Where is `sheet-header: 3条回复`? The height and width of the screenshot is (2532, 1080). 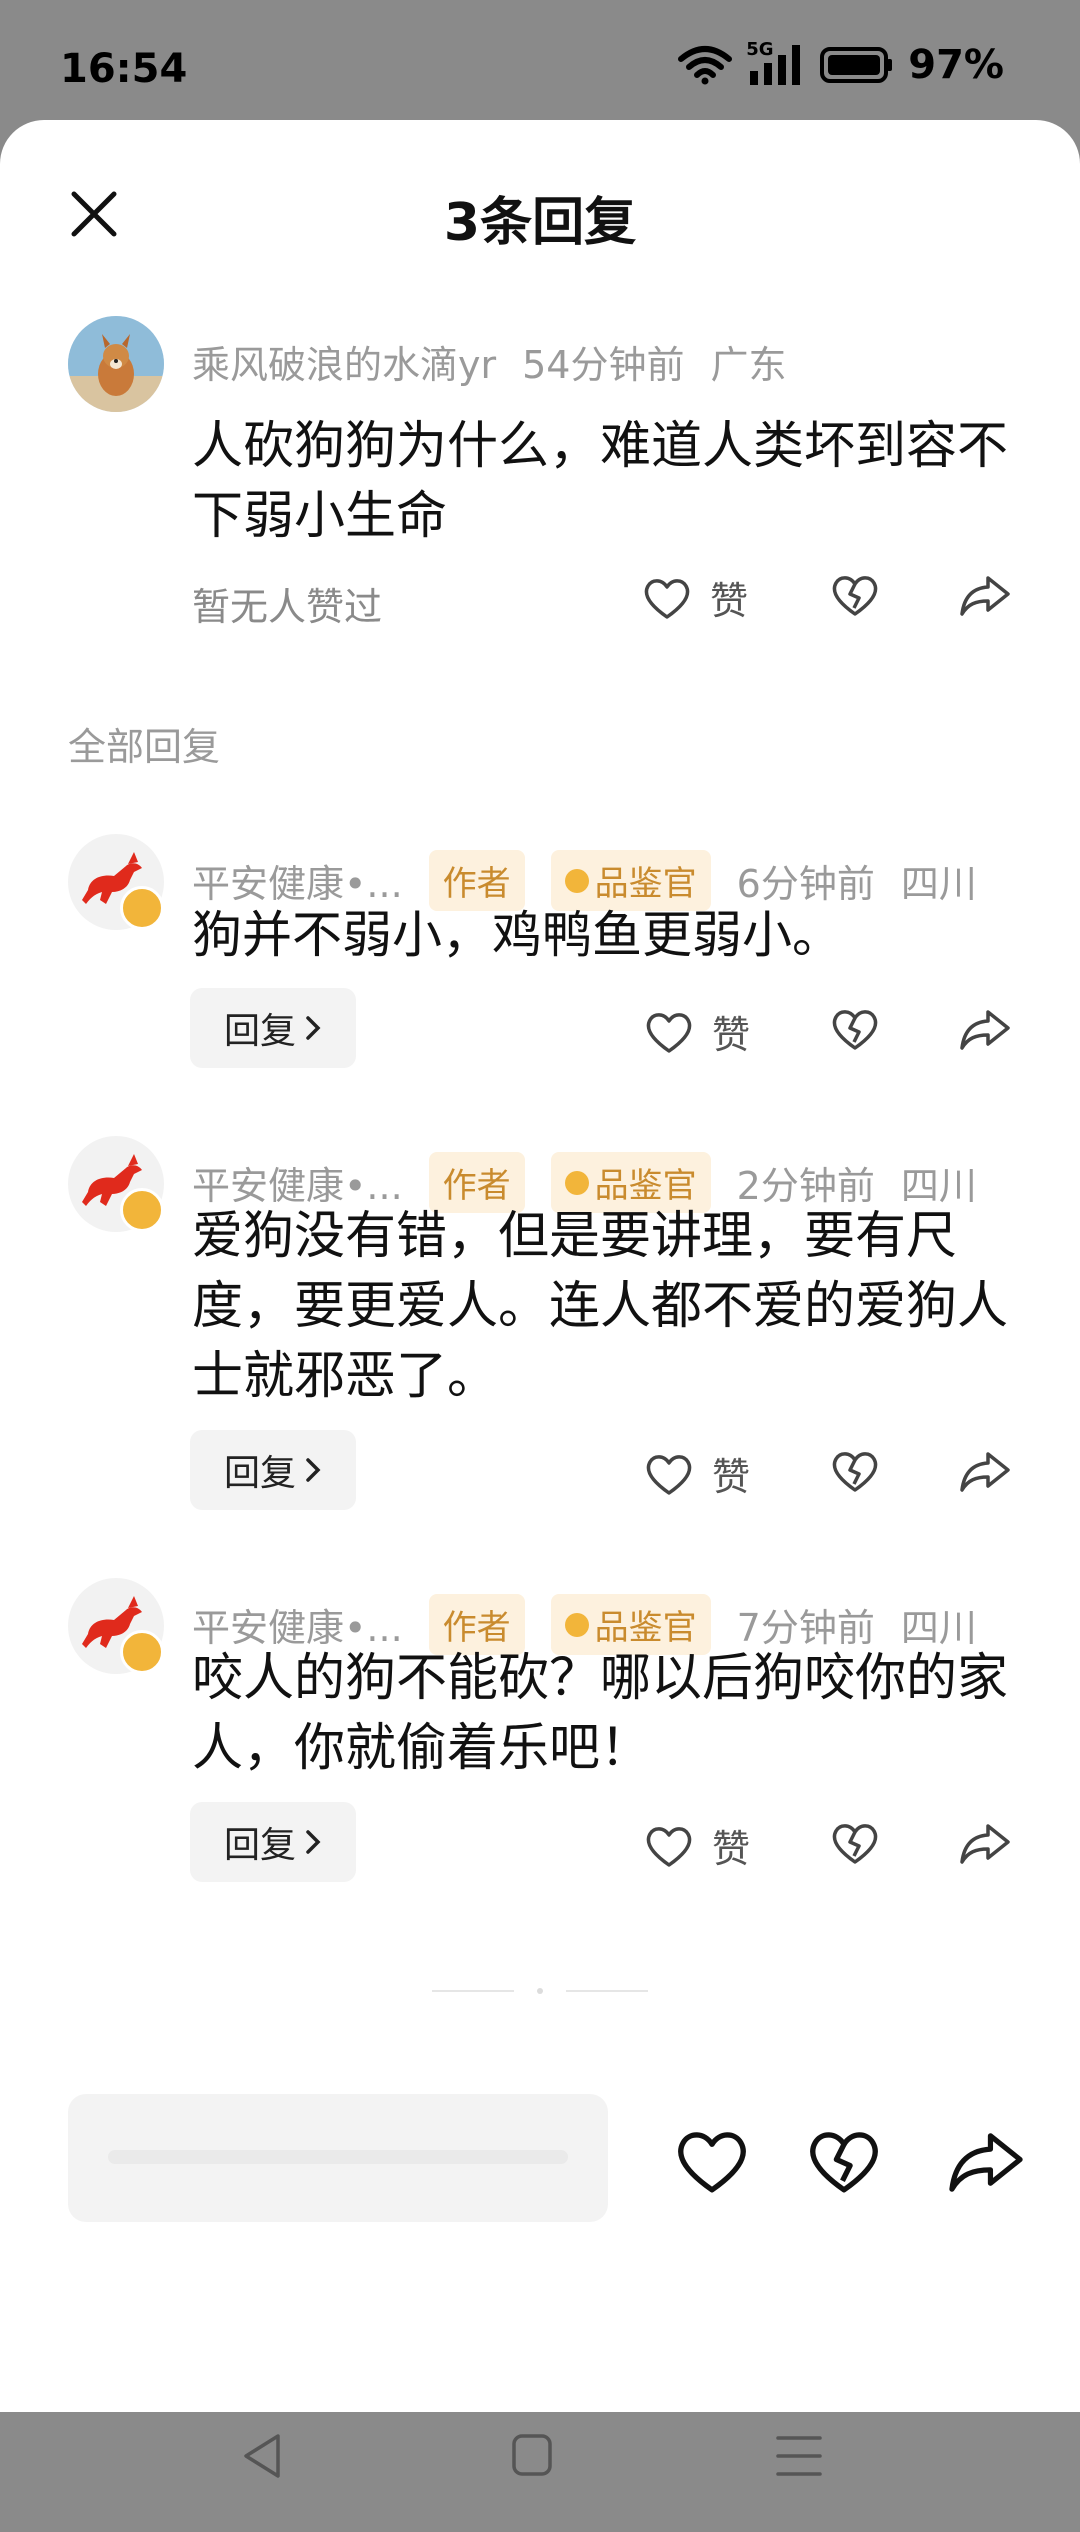 sheet-header: 3条回复 is located at coordinates (540, 215).